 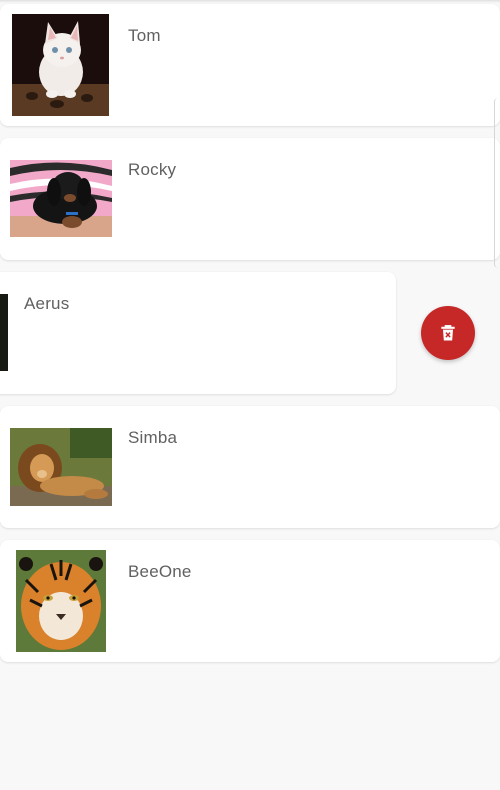 What do you see at coordinates (153, 437) in the screenshot?
I see `pet-name-simba: Simba` at bounding box center [153, 437].